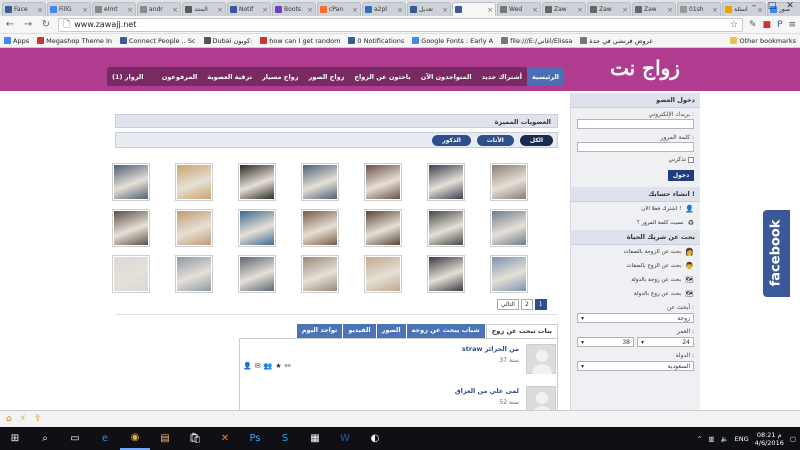 This screenshot has height=450, width=800. What do you see at coordinates (179, 76) in the screenshot?
I see `nav-item: المرفوعون` at bounding box center [179, 76].